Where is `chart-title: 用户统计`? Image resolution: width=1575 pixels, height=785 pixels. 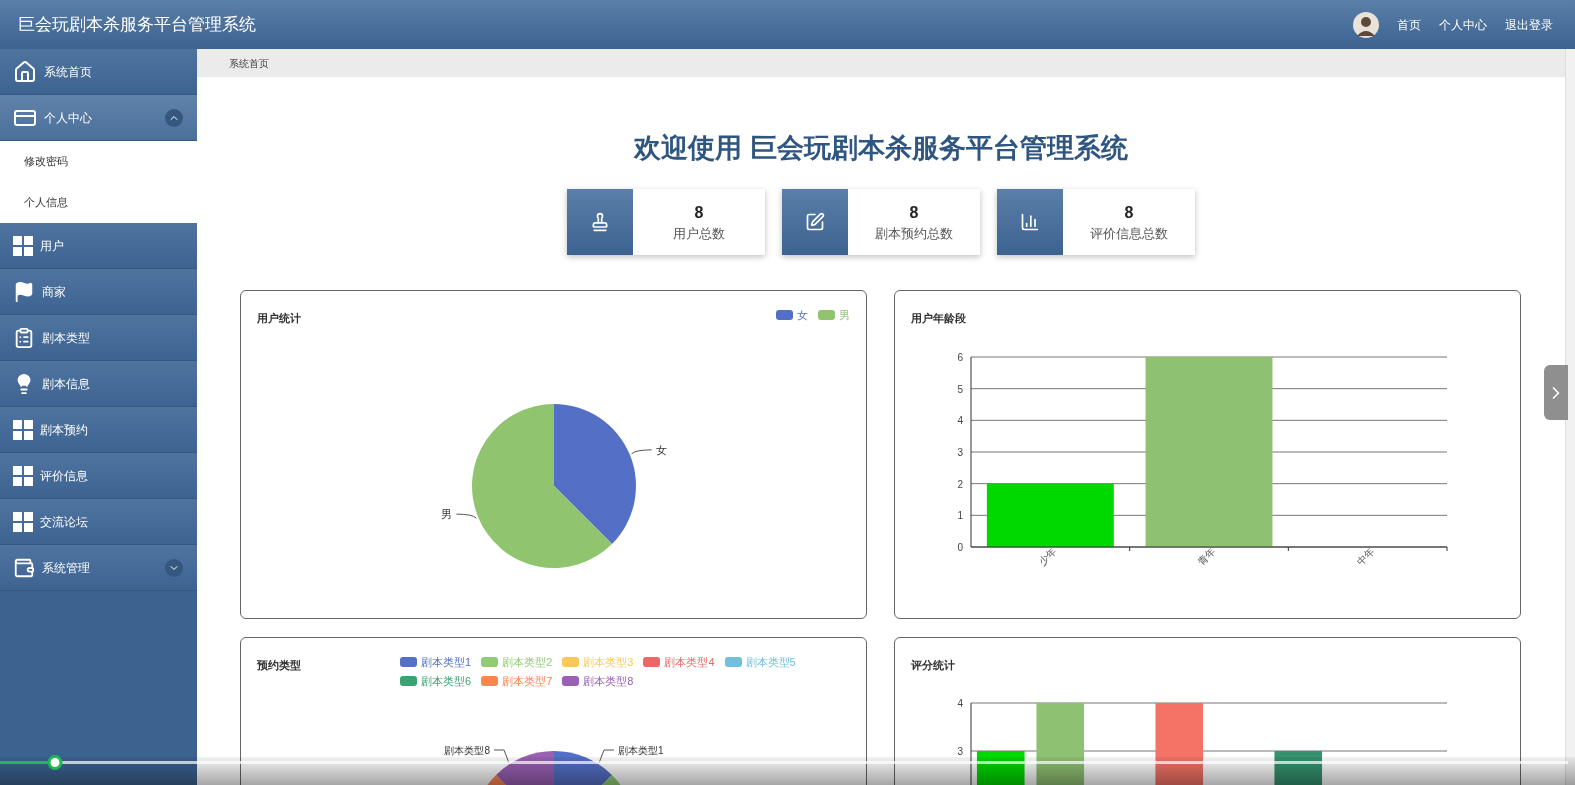 chart-title: 用户统计 is located at coordinates (279, 318).